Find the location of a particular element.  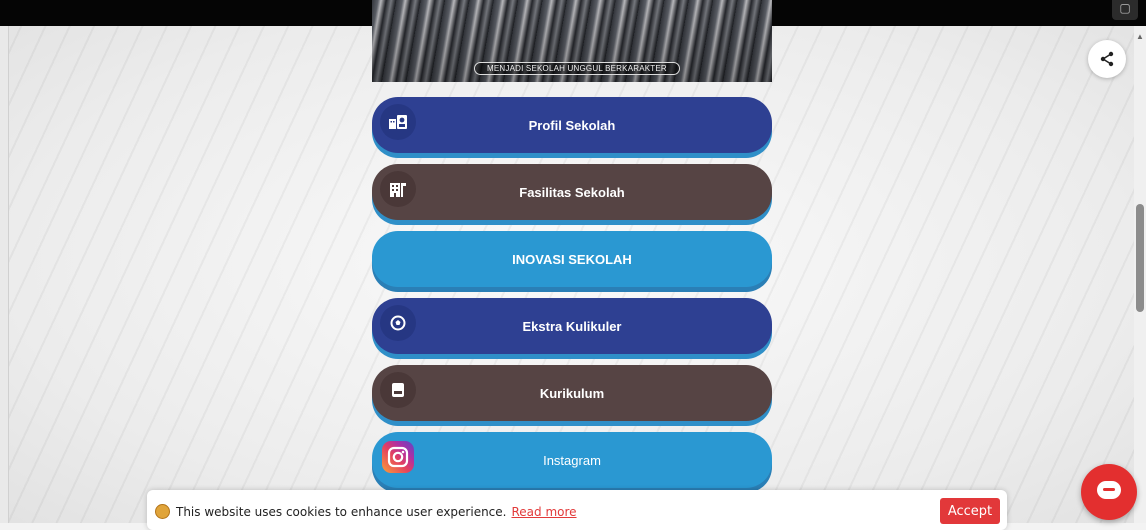

cookie-icon is located at coordinates (162, 511).